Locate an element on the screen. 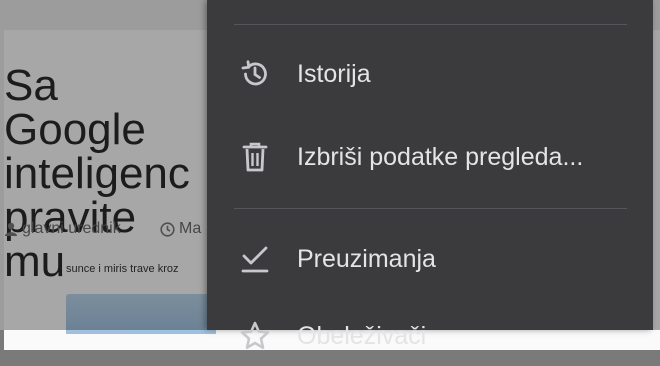  star-icon is located at coordinates (255, 336).